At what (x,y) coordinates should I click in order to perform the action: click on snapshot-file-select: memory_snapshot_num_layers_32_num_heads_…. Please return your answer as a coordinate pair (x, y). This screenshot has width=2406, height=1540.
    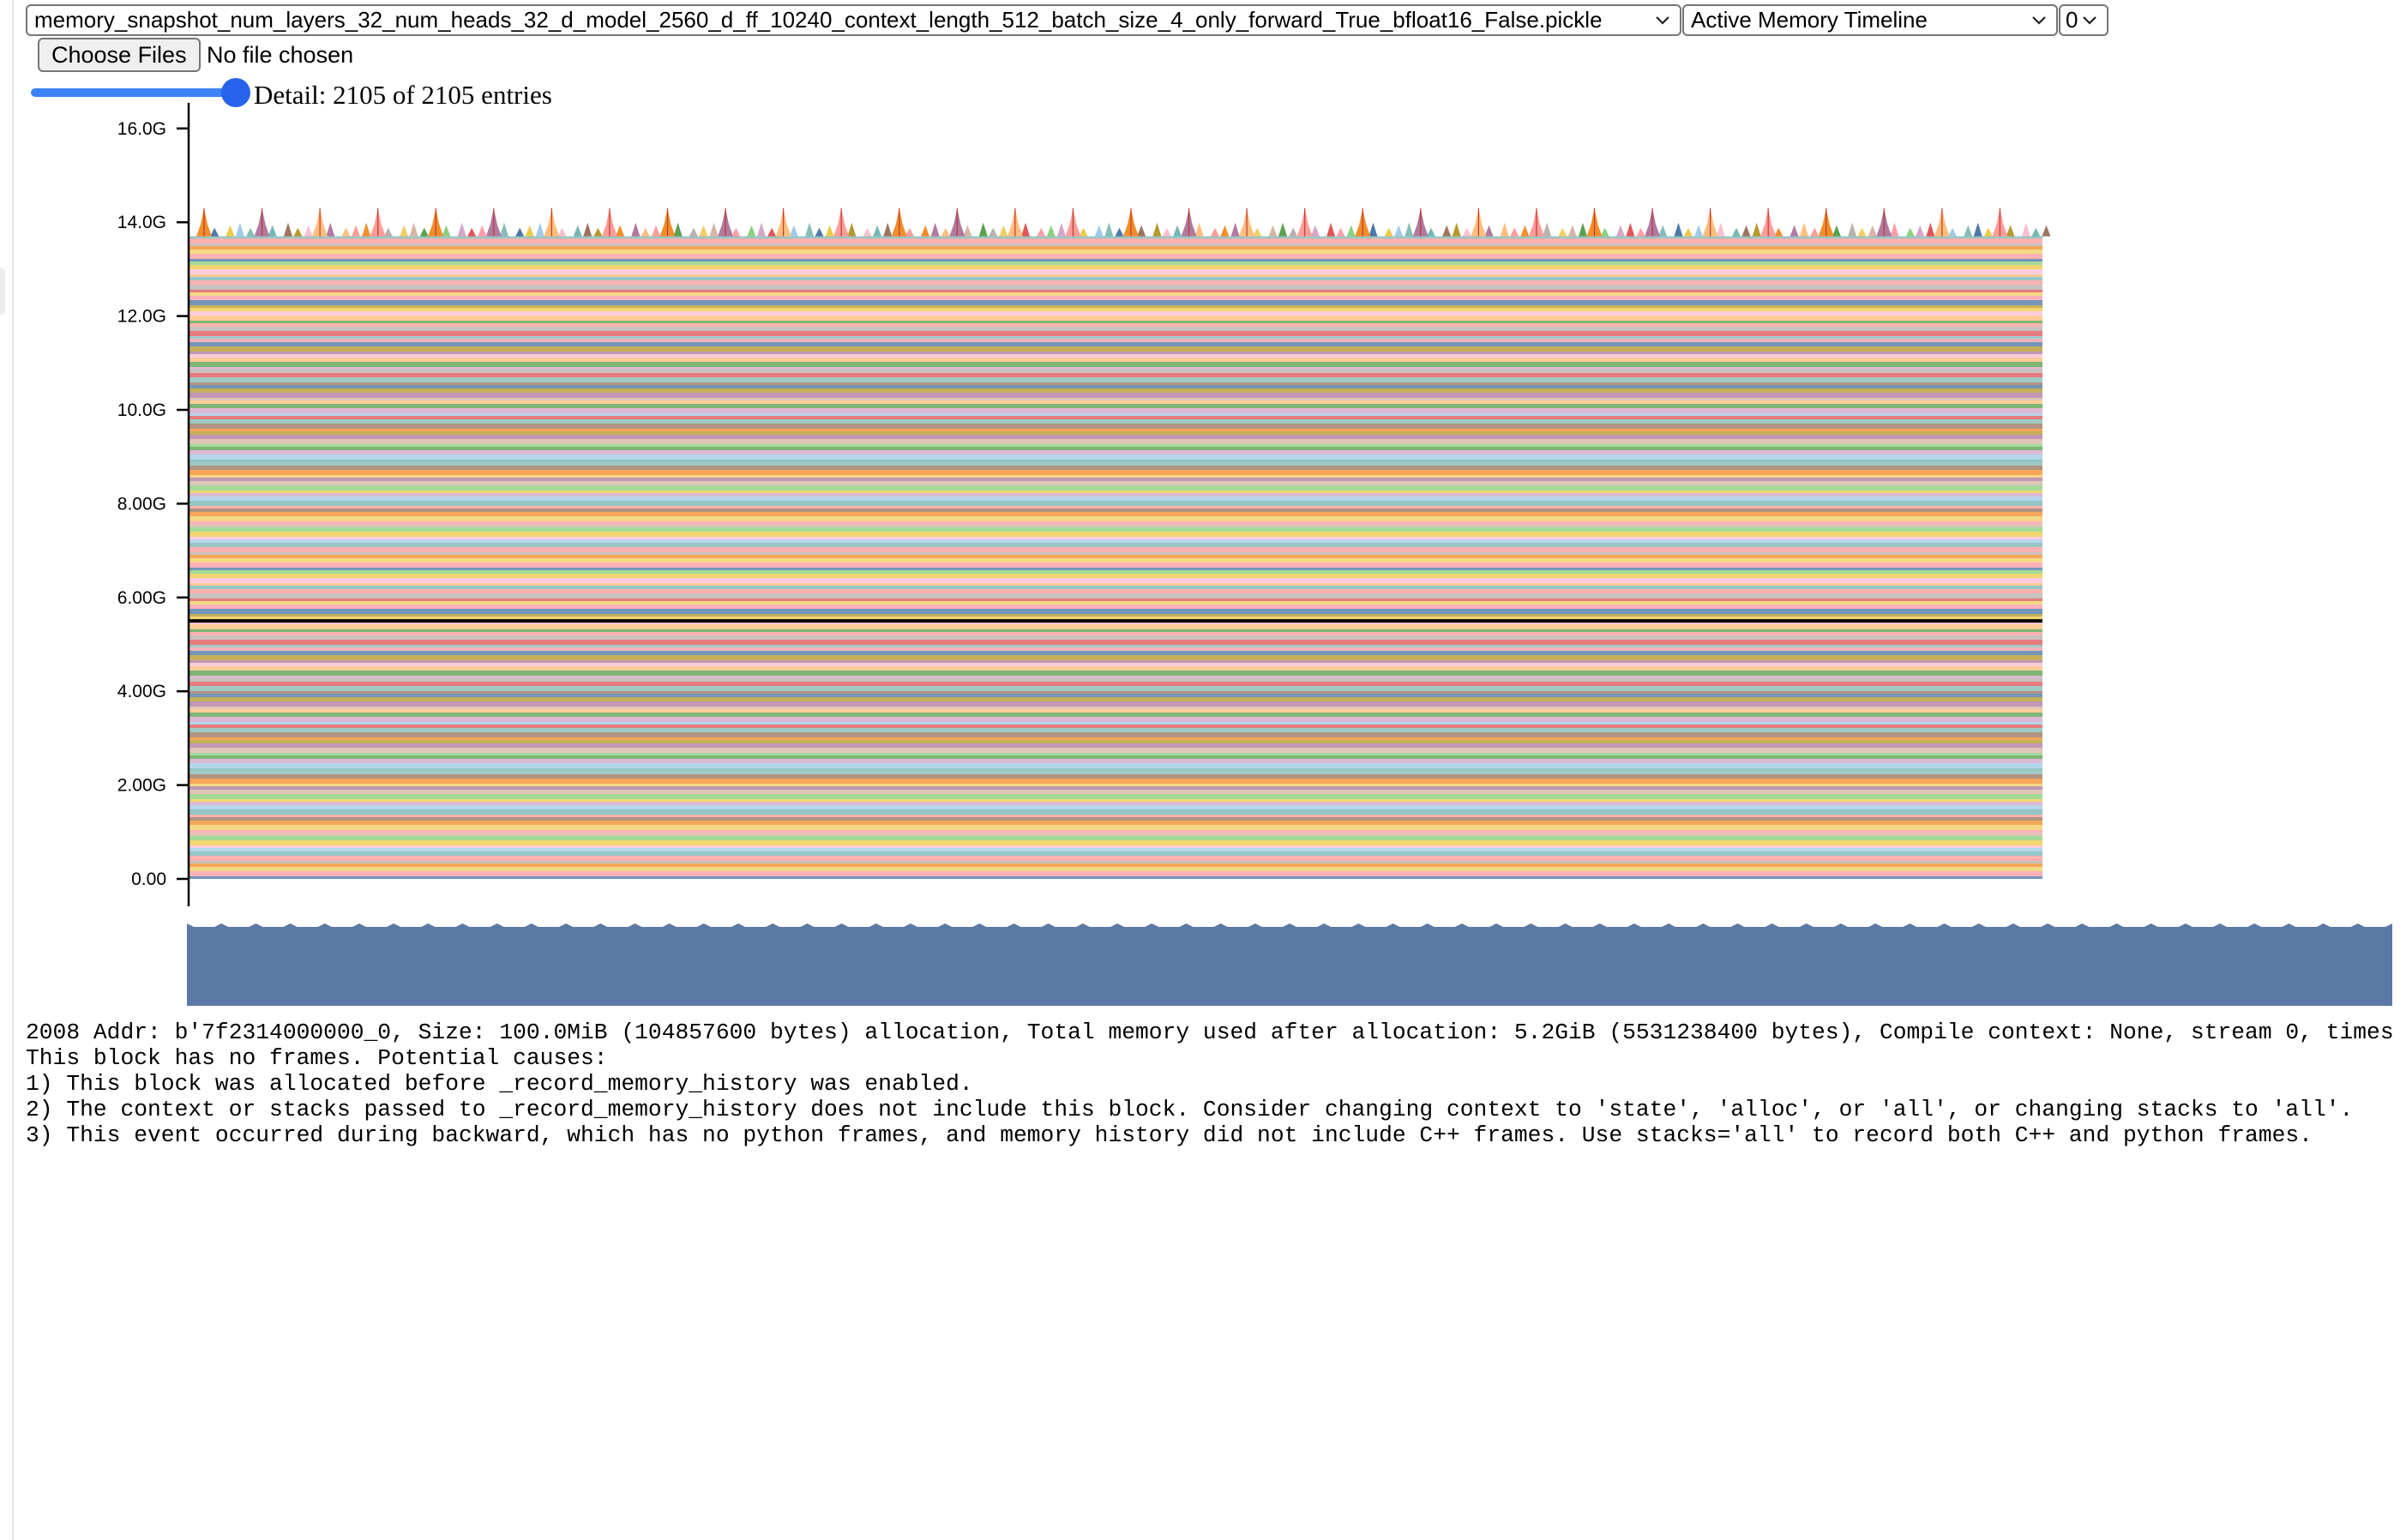
    Looking at the image, I should click on (854, 20).